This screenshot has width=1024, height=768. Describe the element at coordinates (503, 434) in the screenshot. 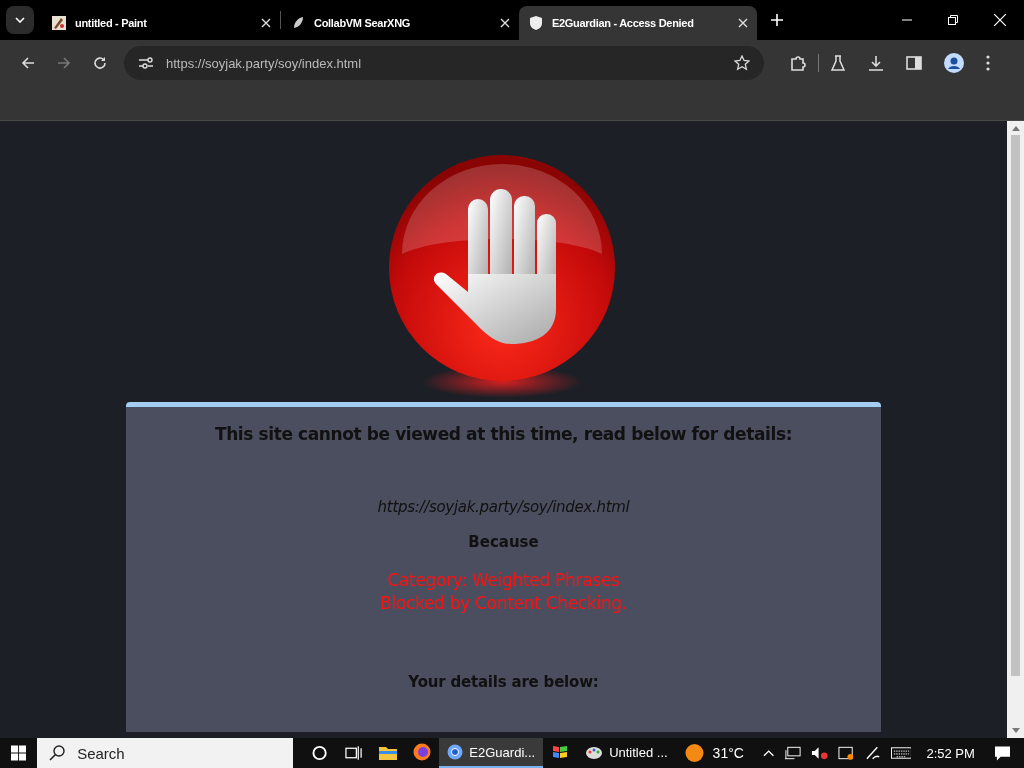

I see `block-heading: This site cannot be viewed at this time, read below for details:` at that location.